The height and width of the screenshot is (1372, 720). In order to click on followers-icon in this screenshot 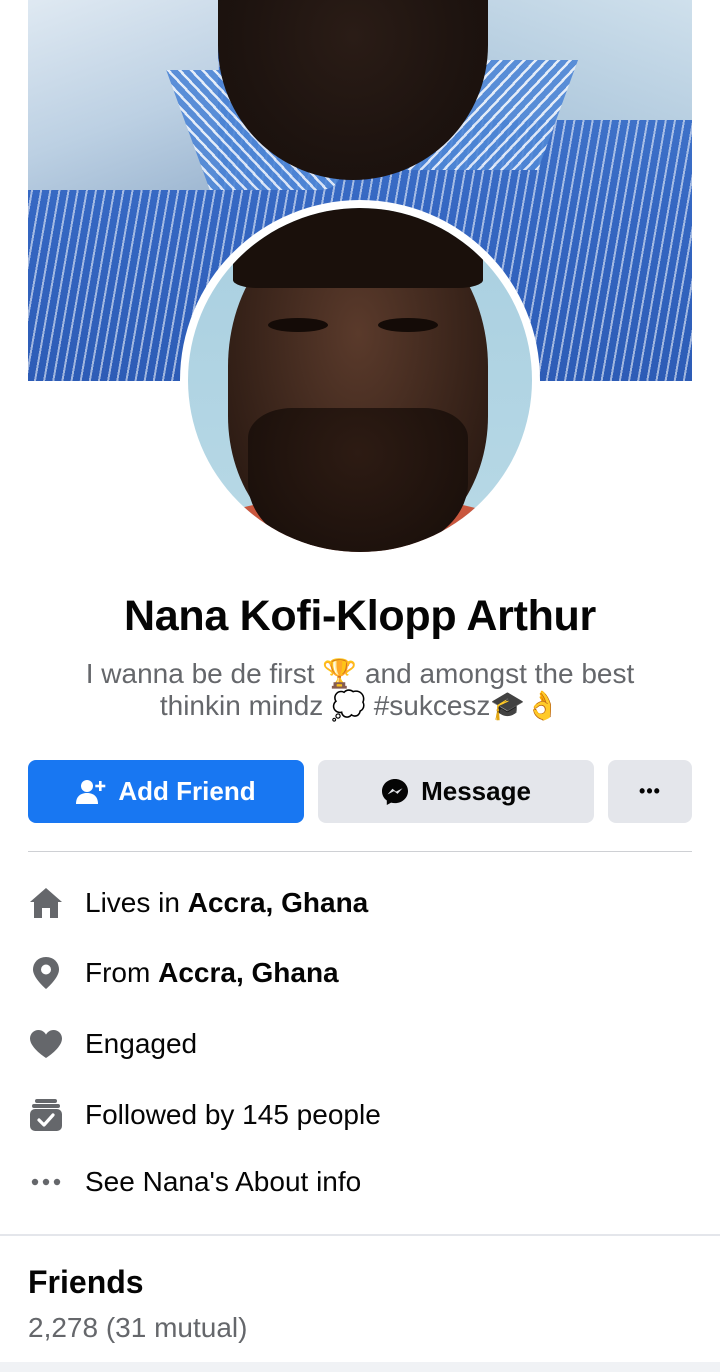, I will do `click(46, 1115)`.